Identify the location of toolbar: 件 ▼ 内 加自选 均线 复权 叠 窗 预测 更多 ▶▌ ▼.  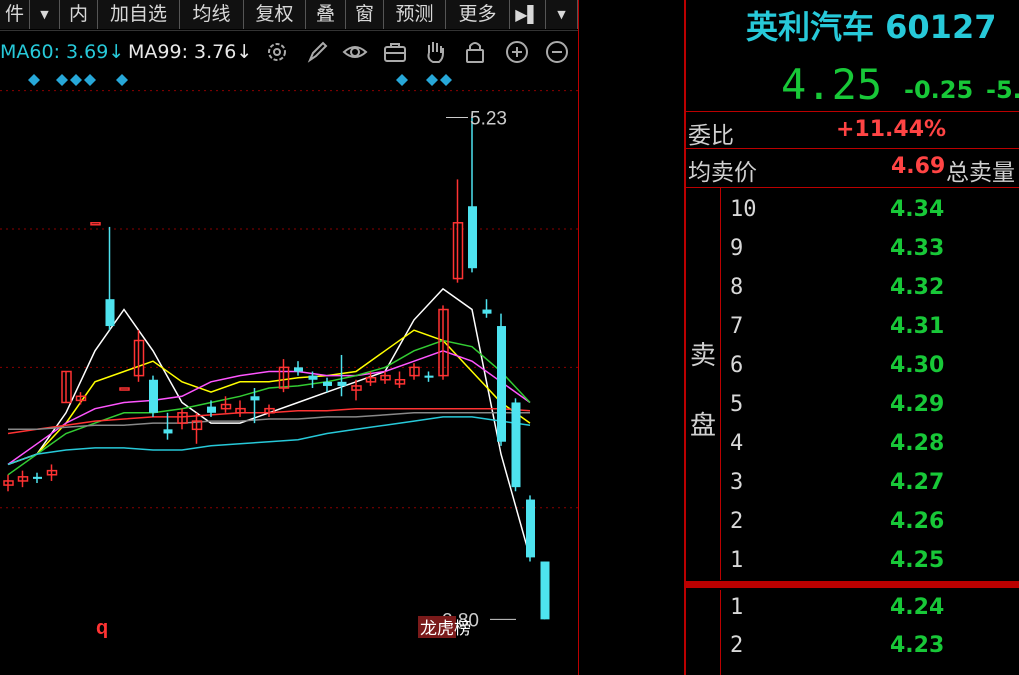
(289, 15).